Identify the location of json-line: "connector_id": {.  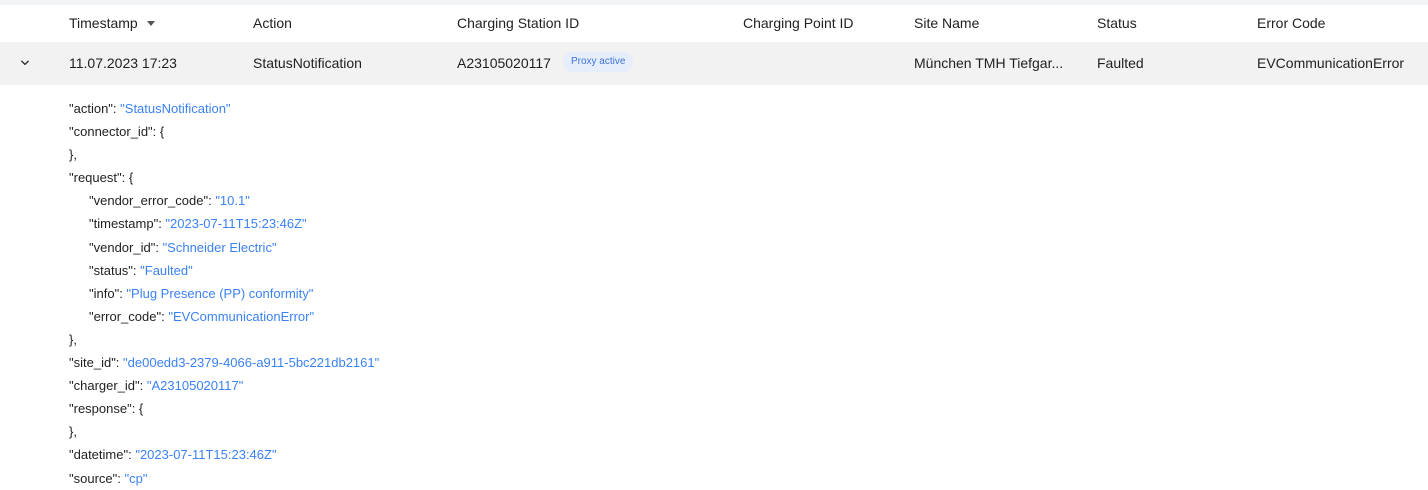
(117, 132).